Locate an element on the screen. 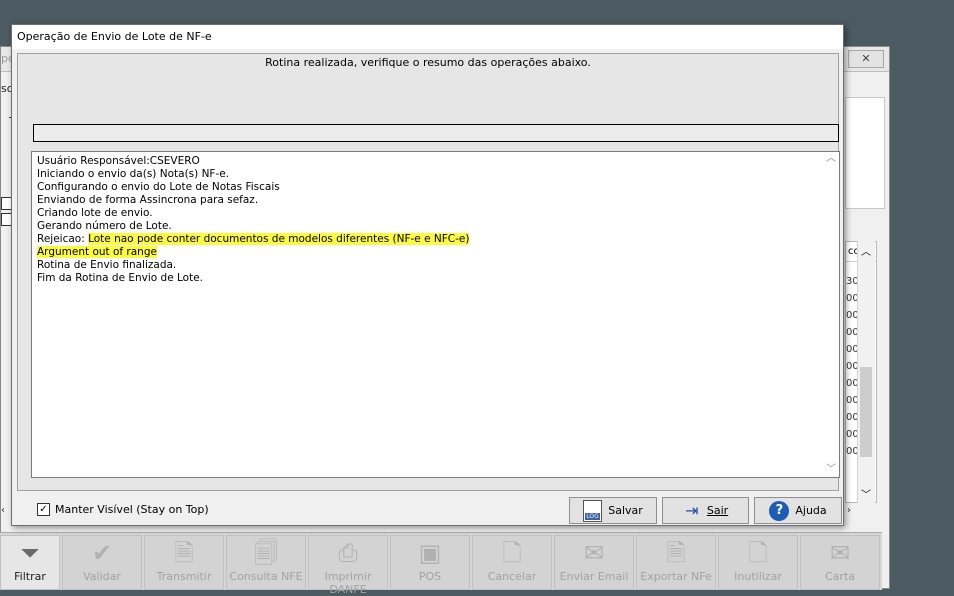  exit-button: ⇥ Sair is located at coordinates (705, 510).